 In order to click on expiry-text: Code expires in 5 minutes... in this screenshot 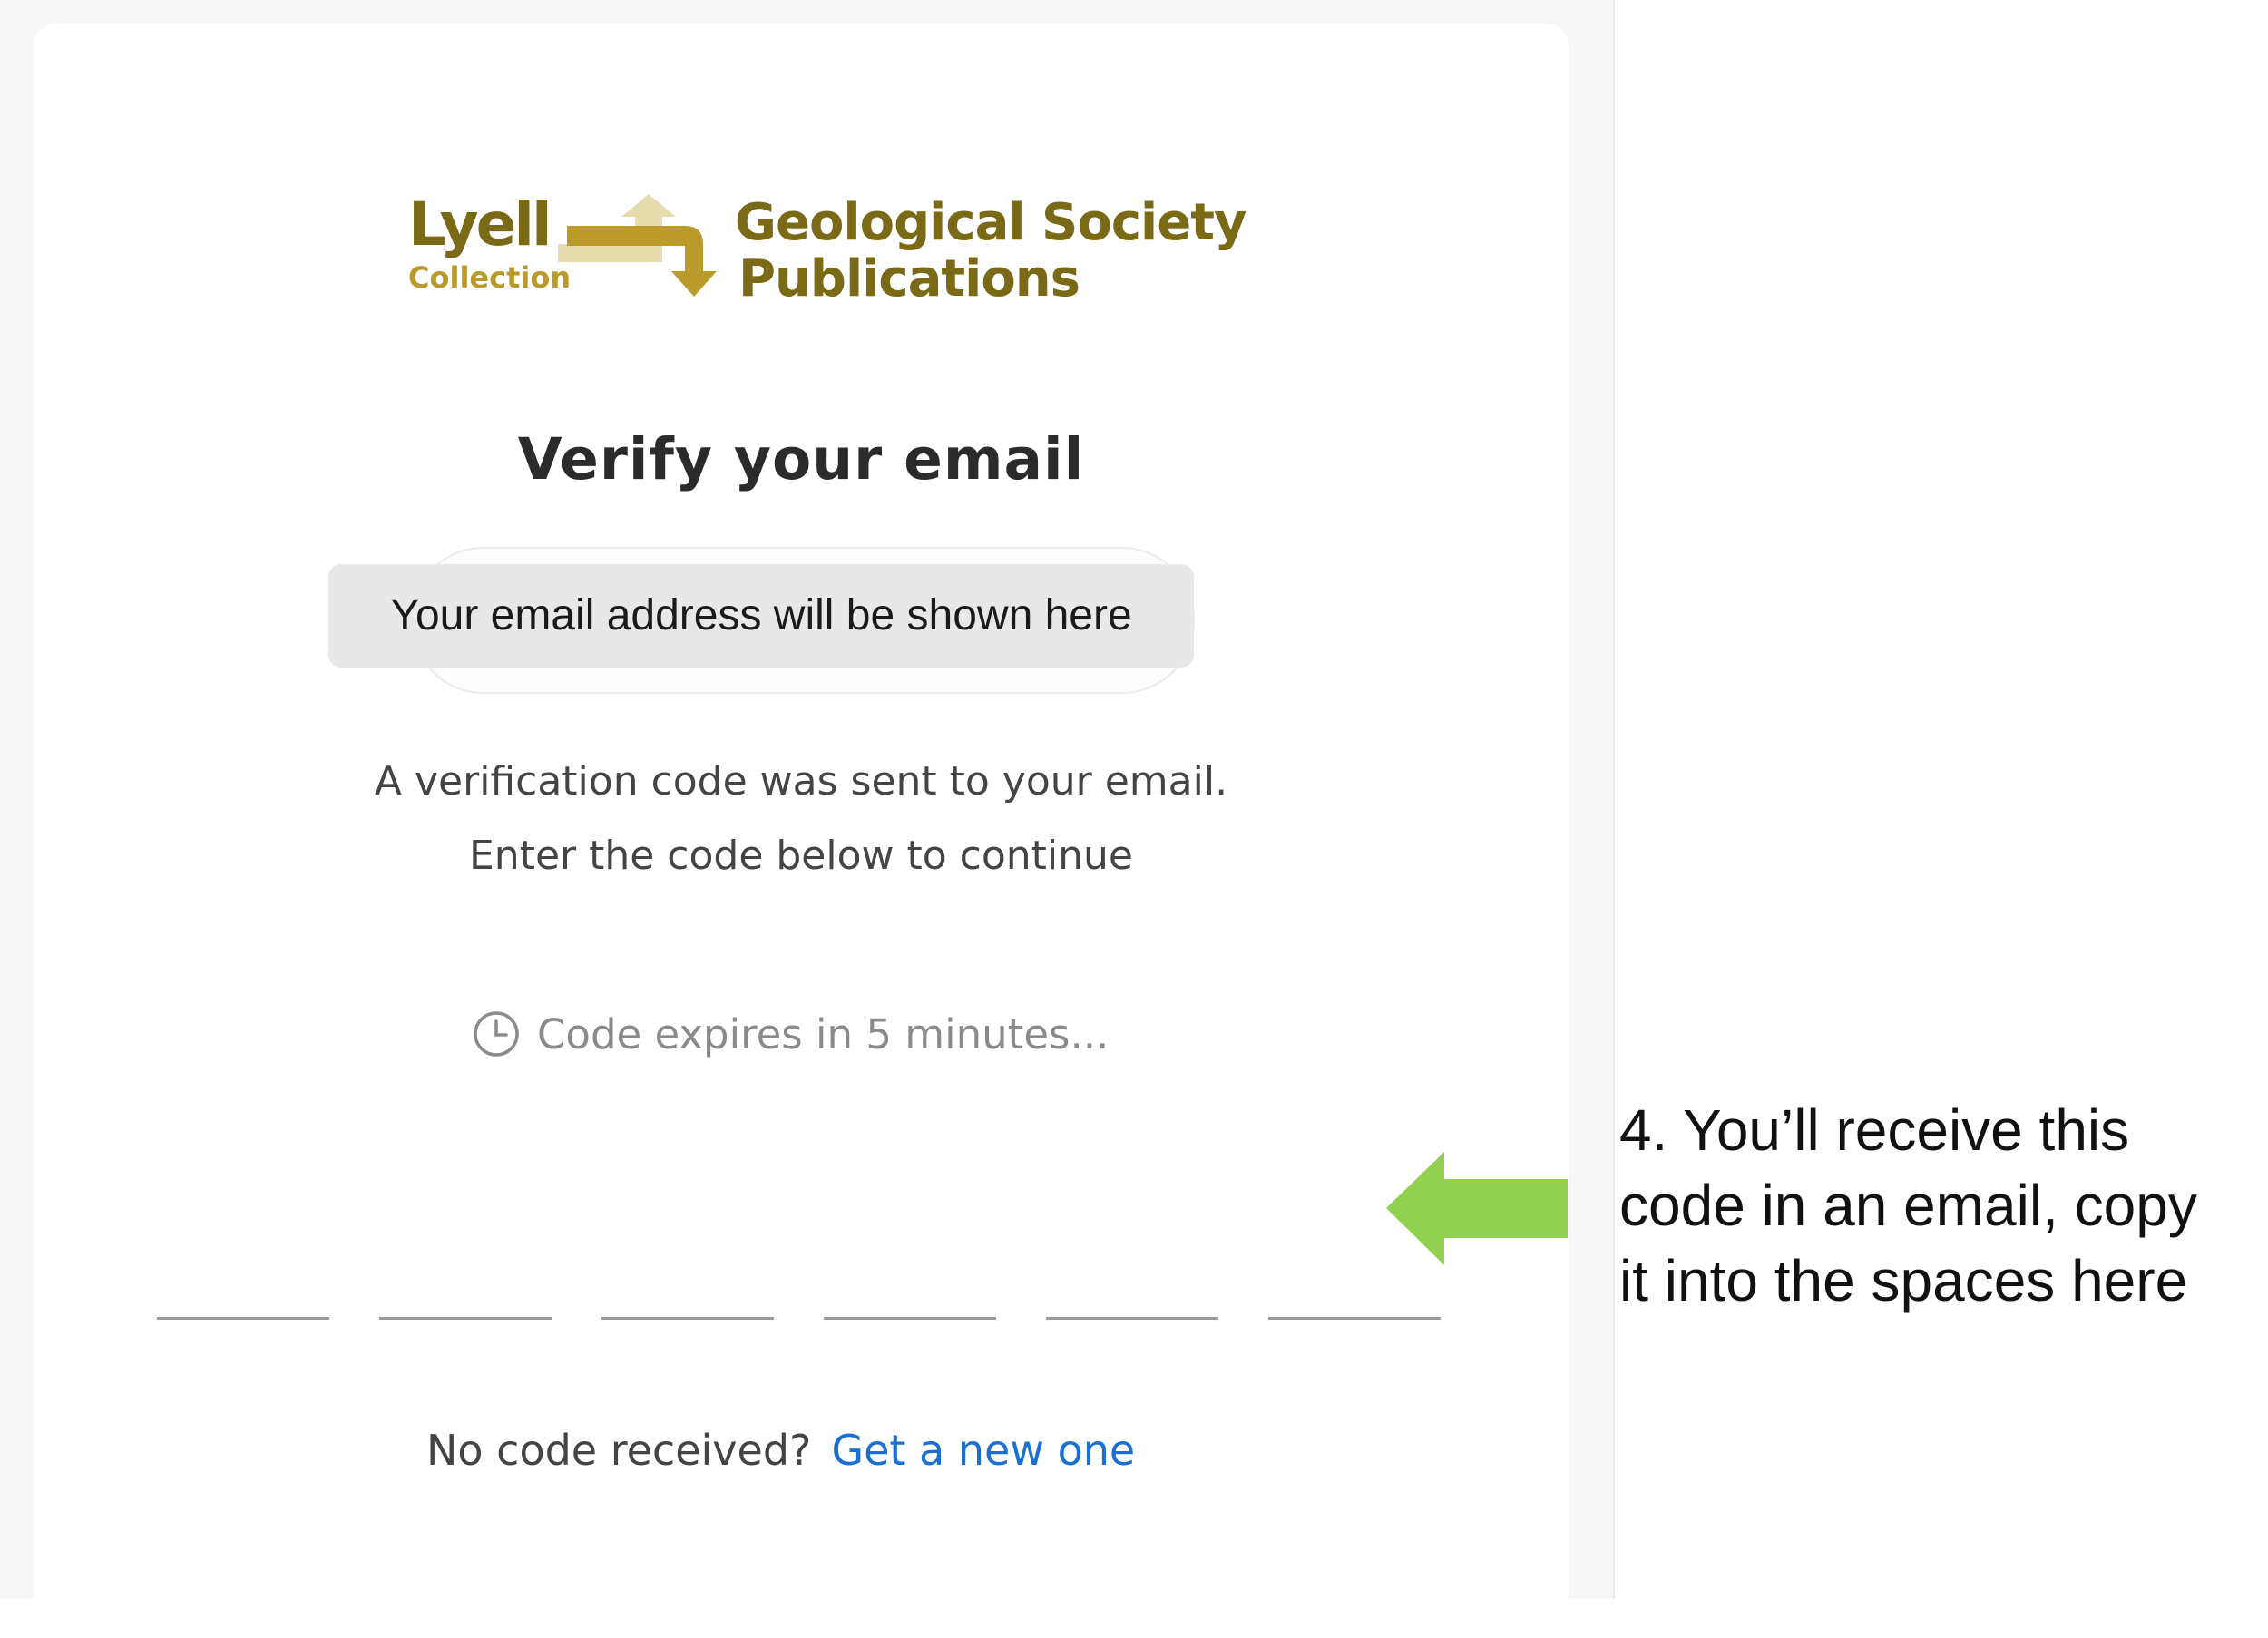, I will do `click(824, 1033)`.